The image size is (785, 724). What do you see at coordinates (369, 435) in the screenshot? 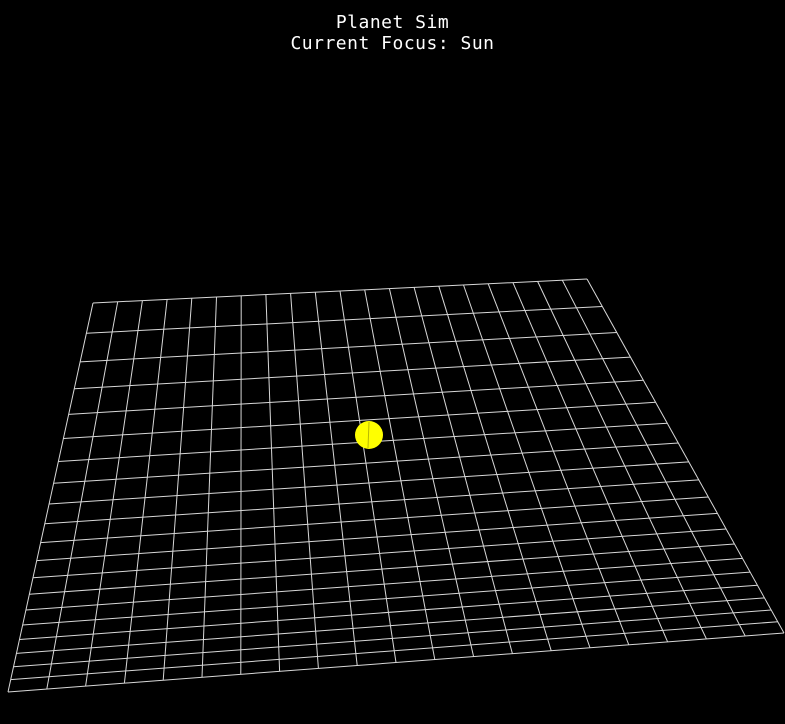
I see `celestial-bodies` at bounding box center [369, 435].